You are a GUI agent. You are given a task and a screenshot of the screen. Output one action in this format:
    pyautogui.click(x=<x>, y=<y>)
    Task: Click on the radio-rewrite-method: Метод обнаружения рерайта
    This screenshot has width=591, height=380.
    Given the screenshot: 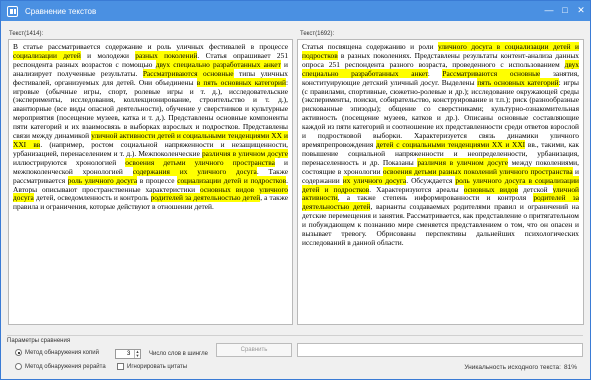 What is the action you would take?
    pyautogui.click(x=60, y=366)
    